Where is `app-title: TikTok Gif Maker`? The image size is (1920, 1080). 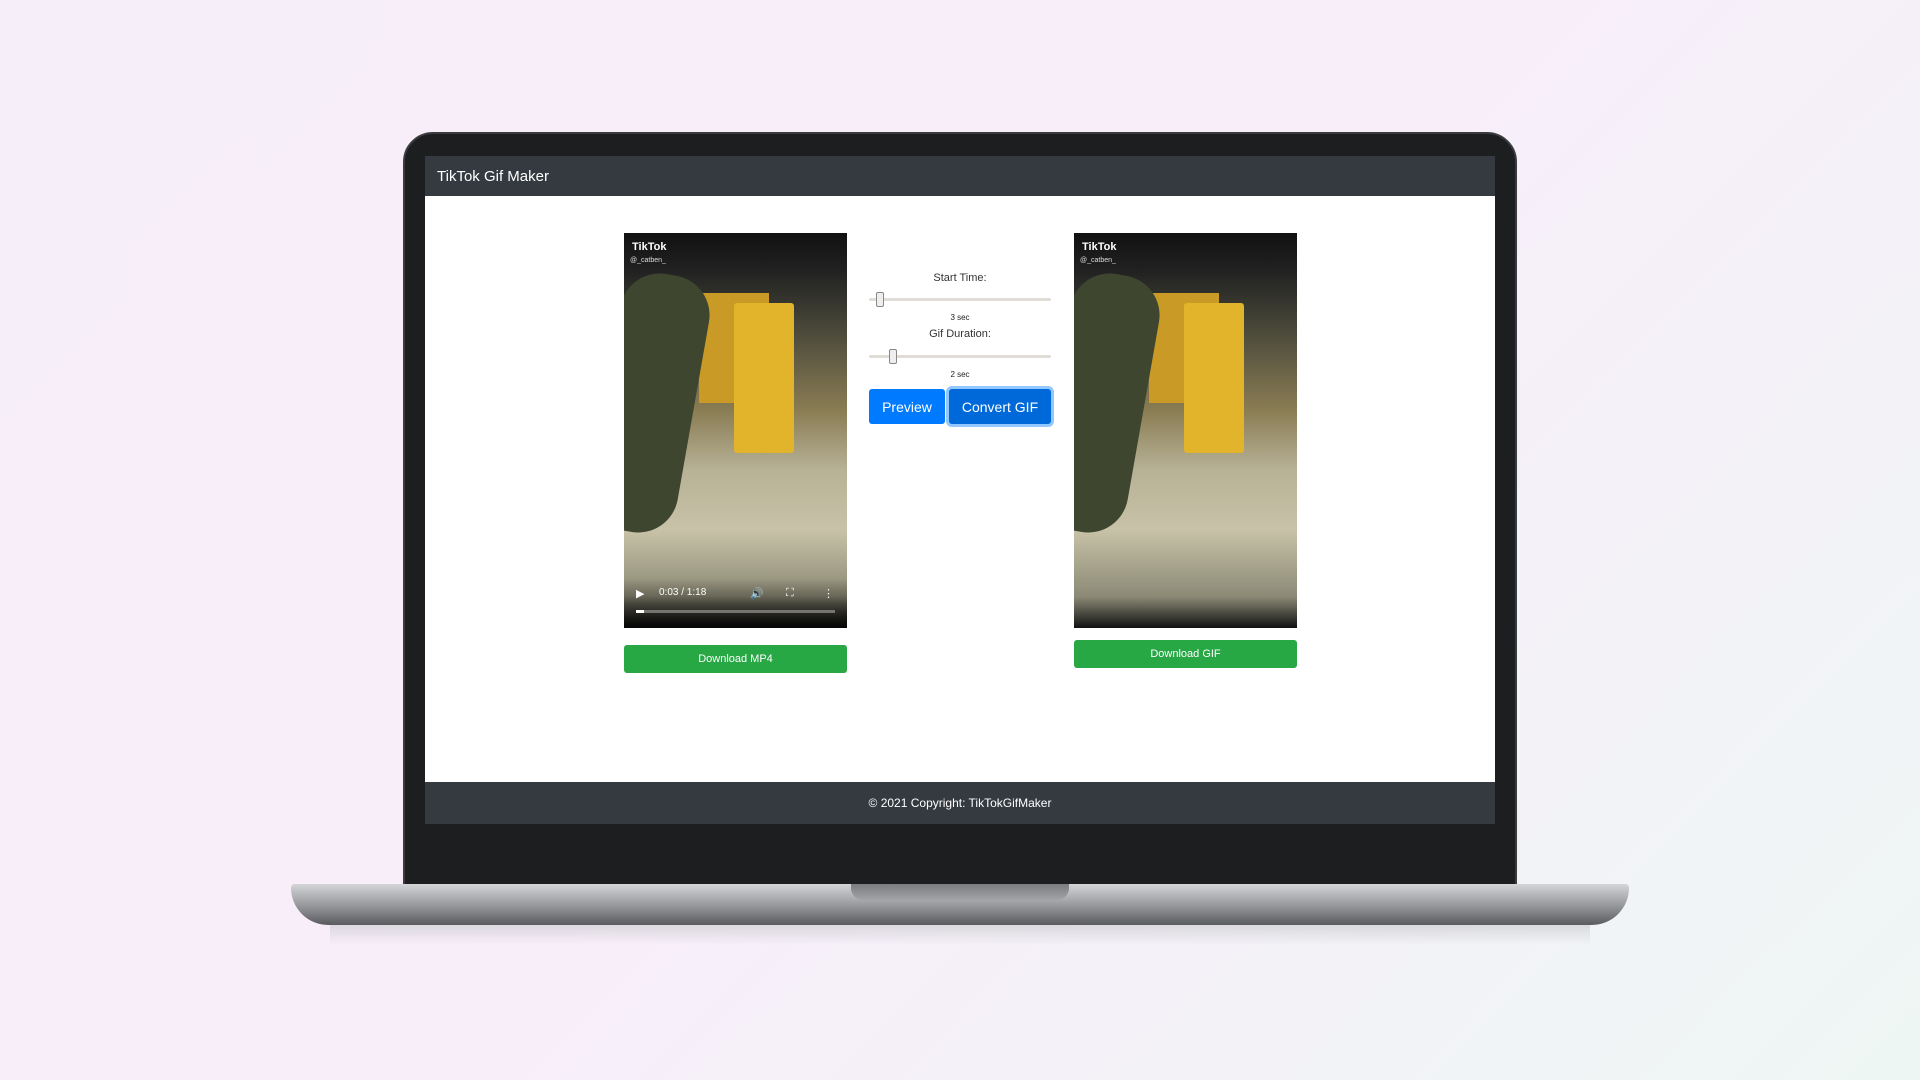 app-title: TikTok Gif Maker is located at coordinates (493, 176).